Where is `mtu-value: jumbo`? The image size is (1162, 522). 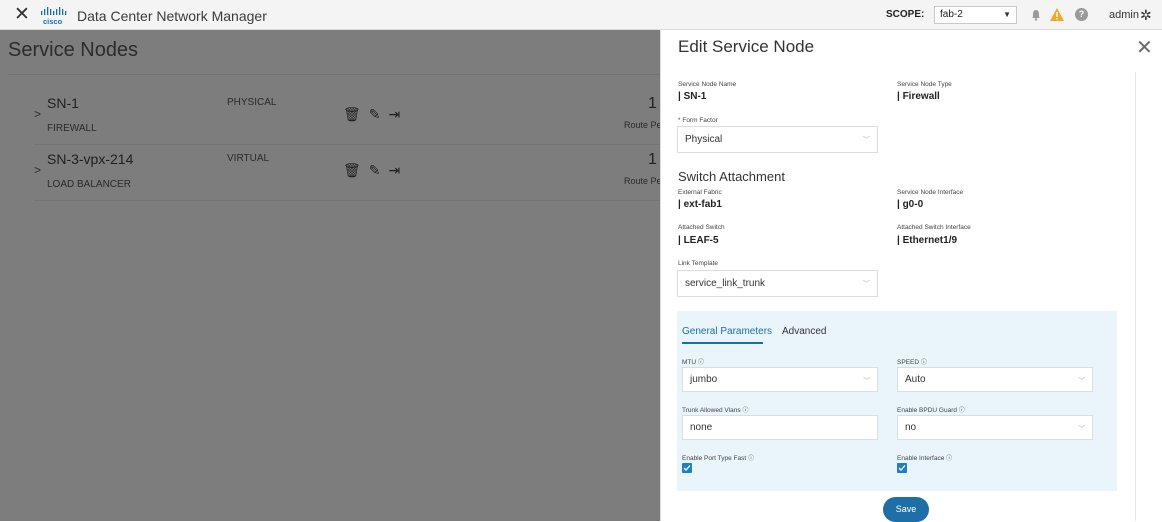
mtu-value: jumbo is located at coordinates (704, 379).